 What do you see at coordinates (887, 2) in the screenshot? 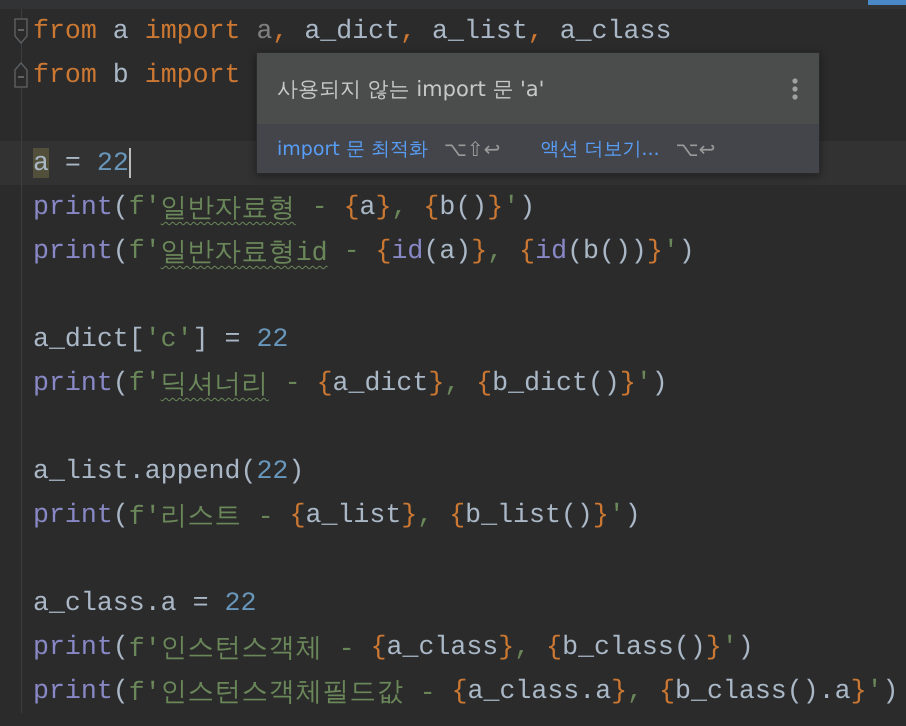
I see `scrollbar-marker` at bounding box center [887, 2].